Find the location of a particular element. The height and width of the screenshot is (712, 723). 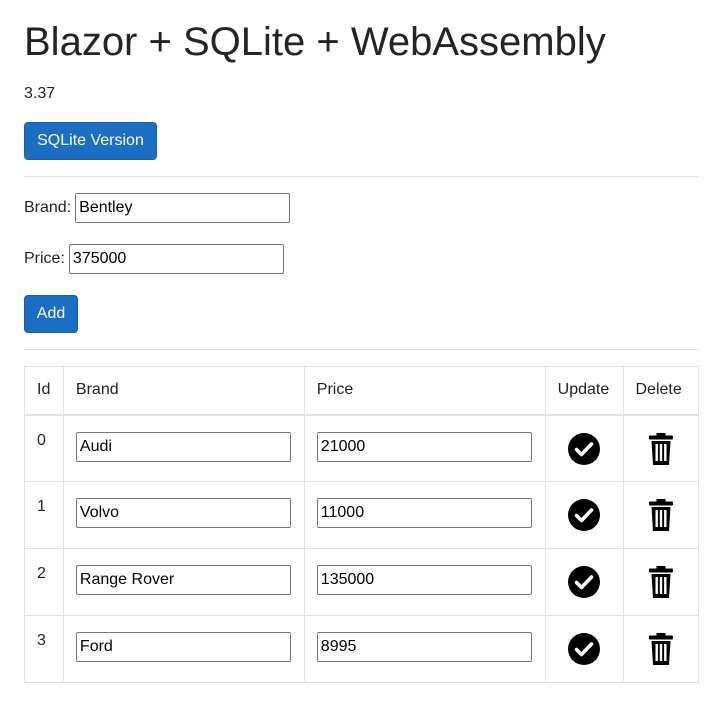

table-header-row: Id Brand Price Update Delete is located at coordinates (361, 391).